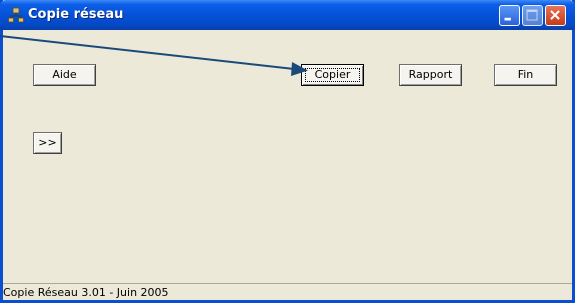  What do you see at coordinates (47, 143) in the screenshot?
I see `expand-button: >>` at bounding box center [47, 143].